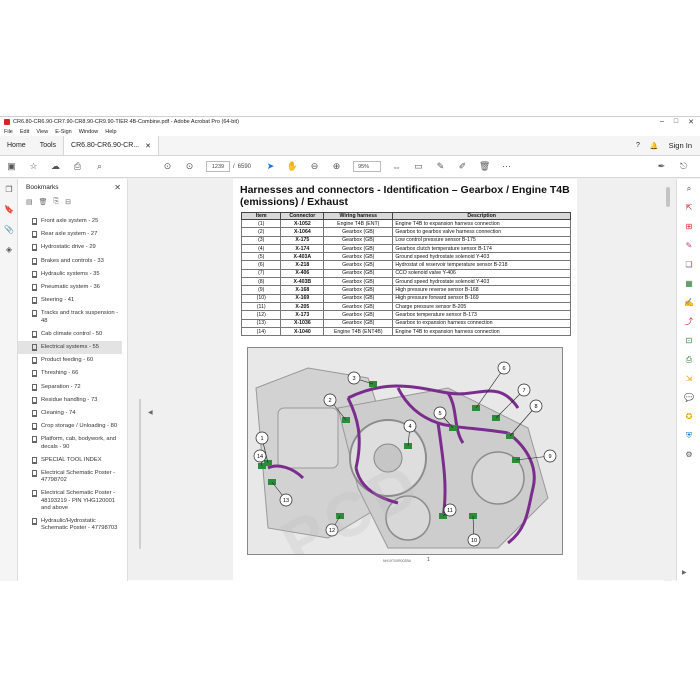 The height and width of the screenshot is (700, 700). Describe the element at coordinates (688, 340) in the screenshot. I see `send-review-icon: ⊡` at that location.